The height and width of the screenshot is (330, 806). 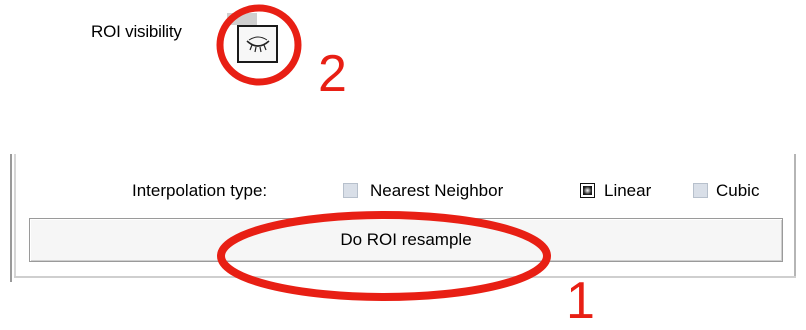 I want to click on annotation-marker-1: 1, so click(x=580, y=301).